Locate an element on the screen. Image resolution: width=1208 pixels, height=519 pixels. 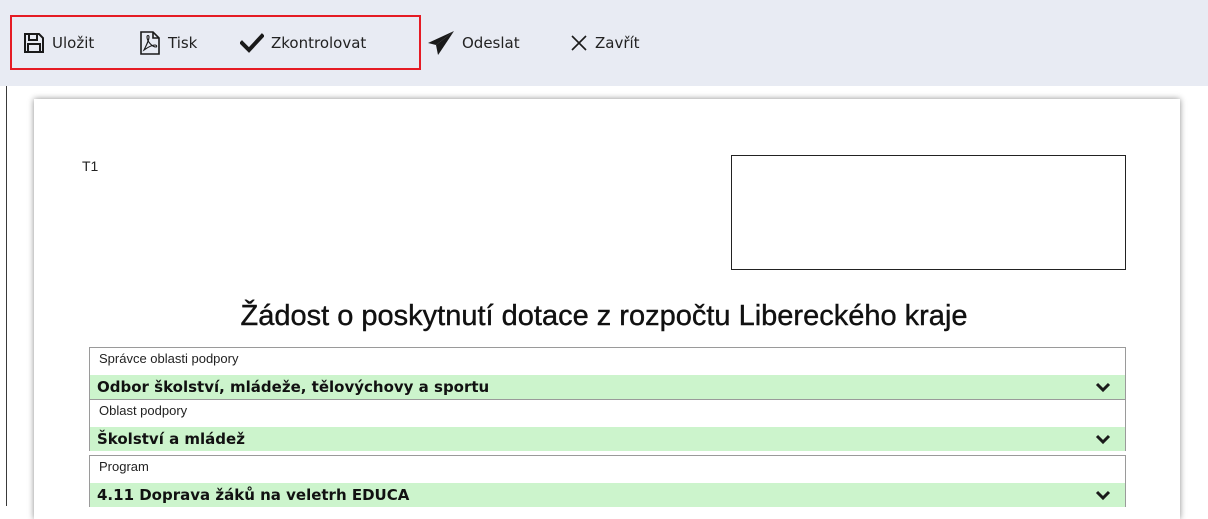
select-value: 4.11 Doprava žáků na veletrh EDUCA is located at coordinates (253, 495).